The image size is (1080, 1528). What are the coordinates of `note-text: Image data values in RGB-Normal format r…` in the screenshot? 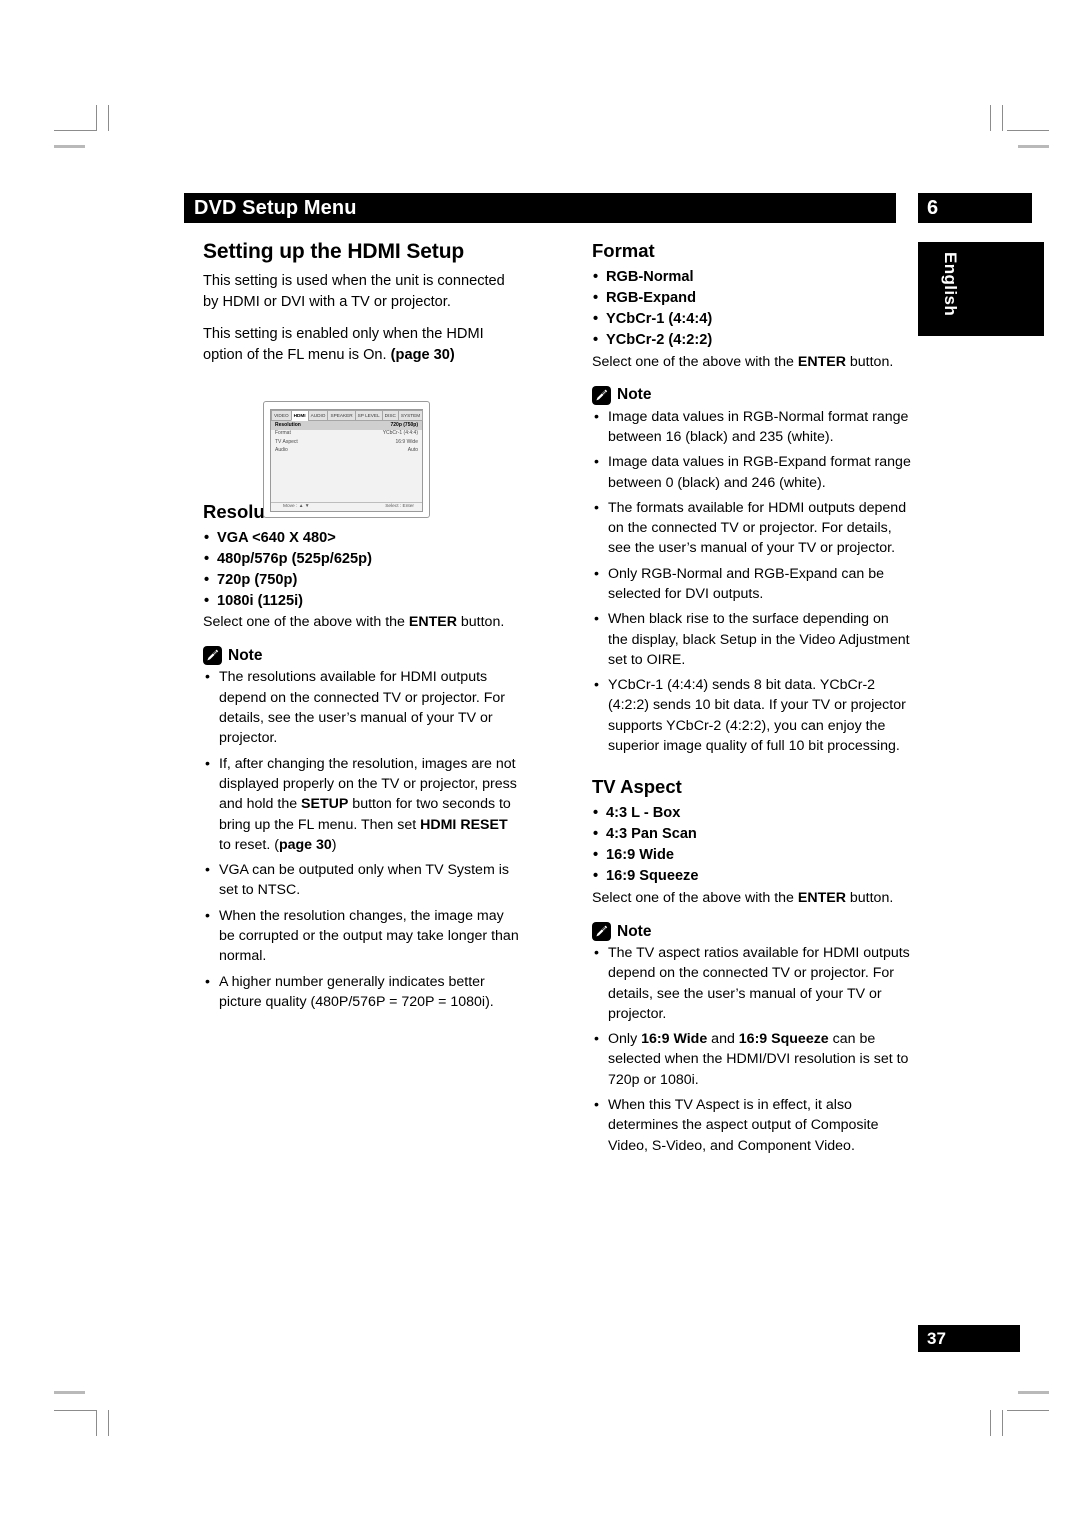 It's located at (758, 426).